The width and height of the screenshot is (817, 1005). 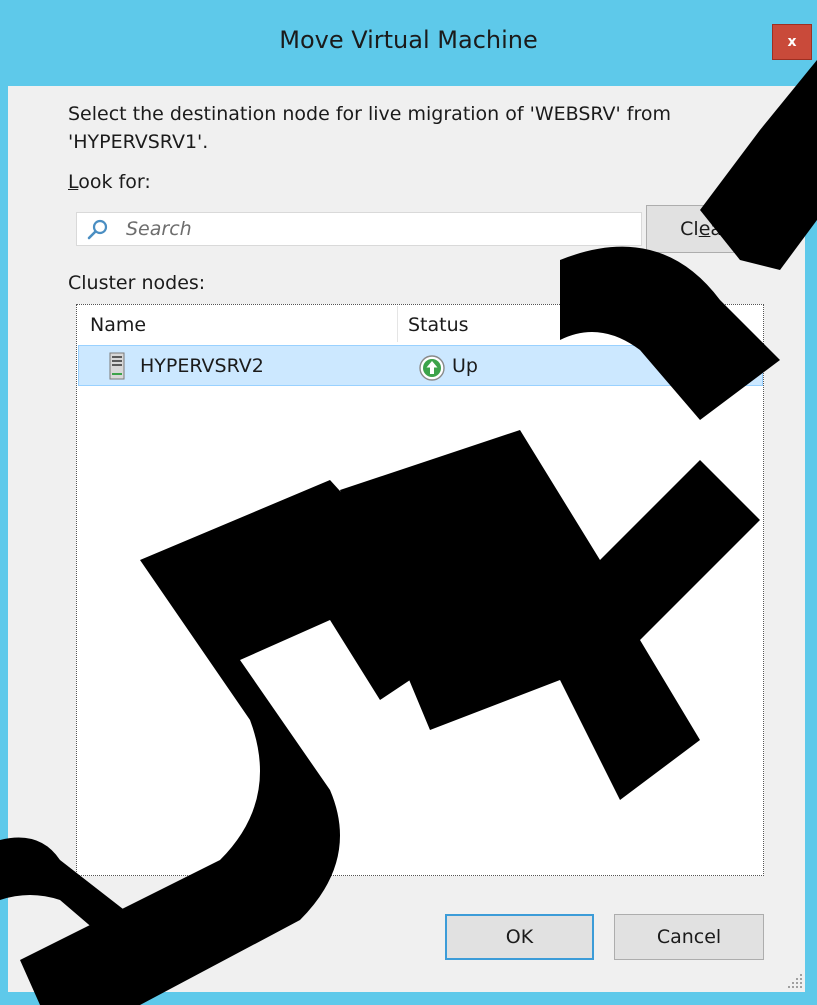 What do you see at coordinates (432, 368) in the screenshot?
I see `up-arrow-icon` at bounding box center [432, 368].